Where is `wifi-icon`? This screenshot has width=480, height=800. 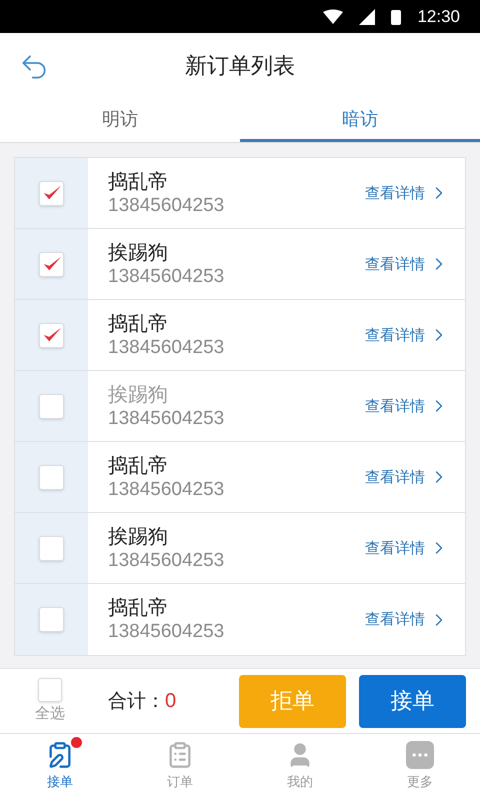
wifi-icon is located at coordinates (333, 16).